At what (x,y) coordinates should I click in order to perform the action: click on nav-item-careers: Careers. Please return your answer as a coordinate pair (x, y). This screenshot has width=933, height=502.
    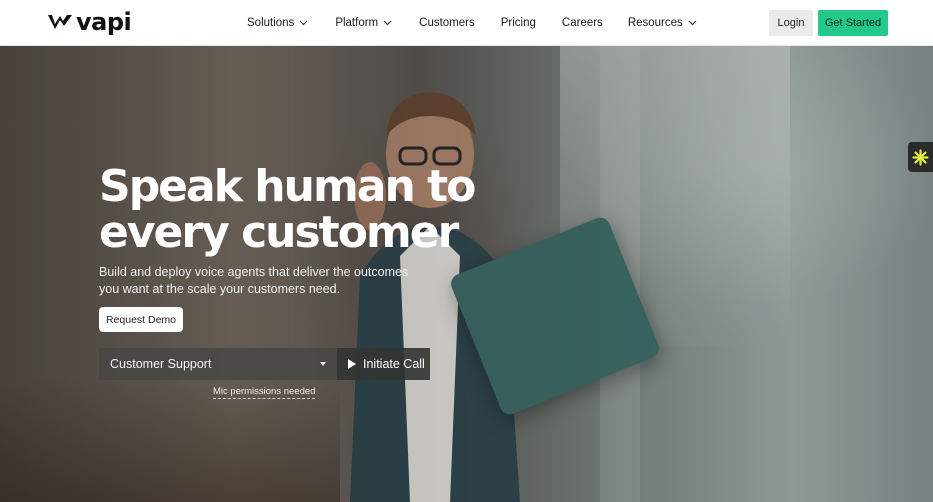
    Looking at the image, I should click on (582, 23).